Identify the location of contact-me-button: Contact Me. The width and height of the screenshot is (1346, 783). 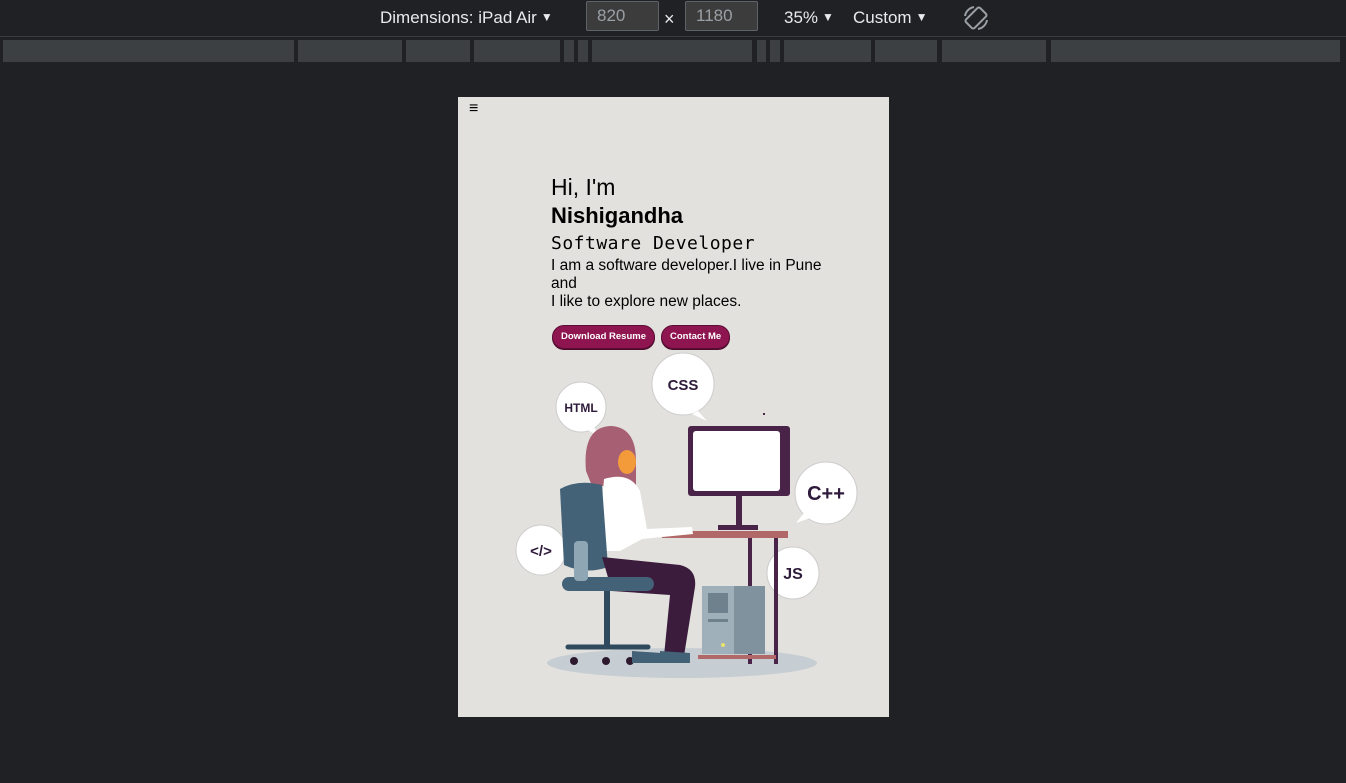
(696, 337).